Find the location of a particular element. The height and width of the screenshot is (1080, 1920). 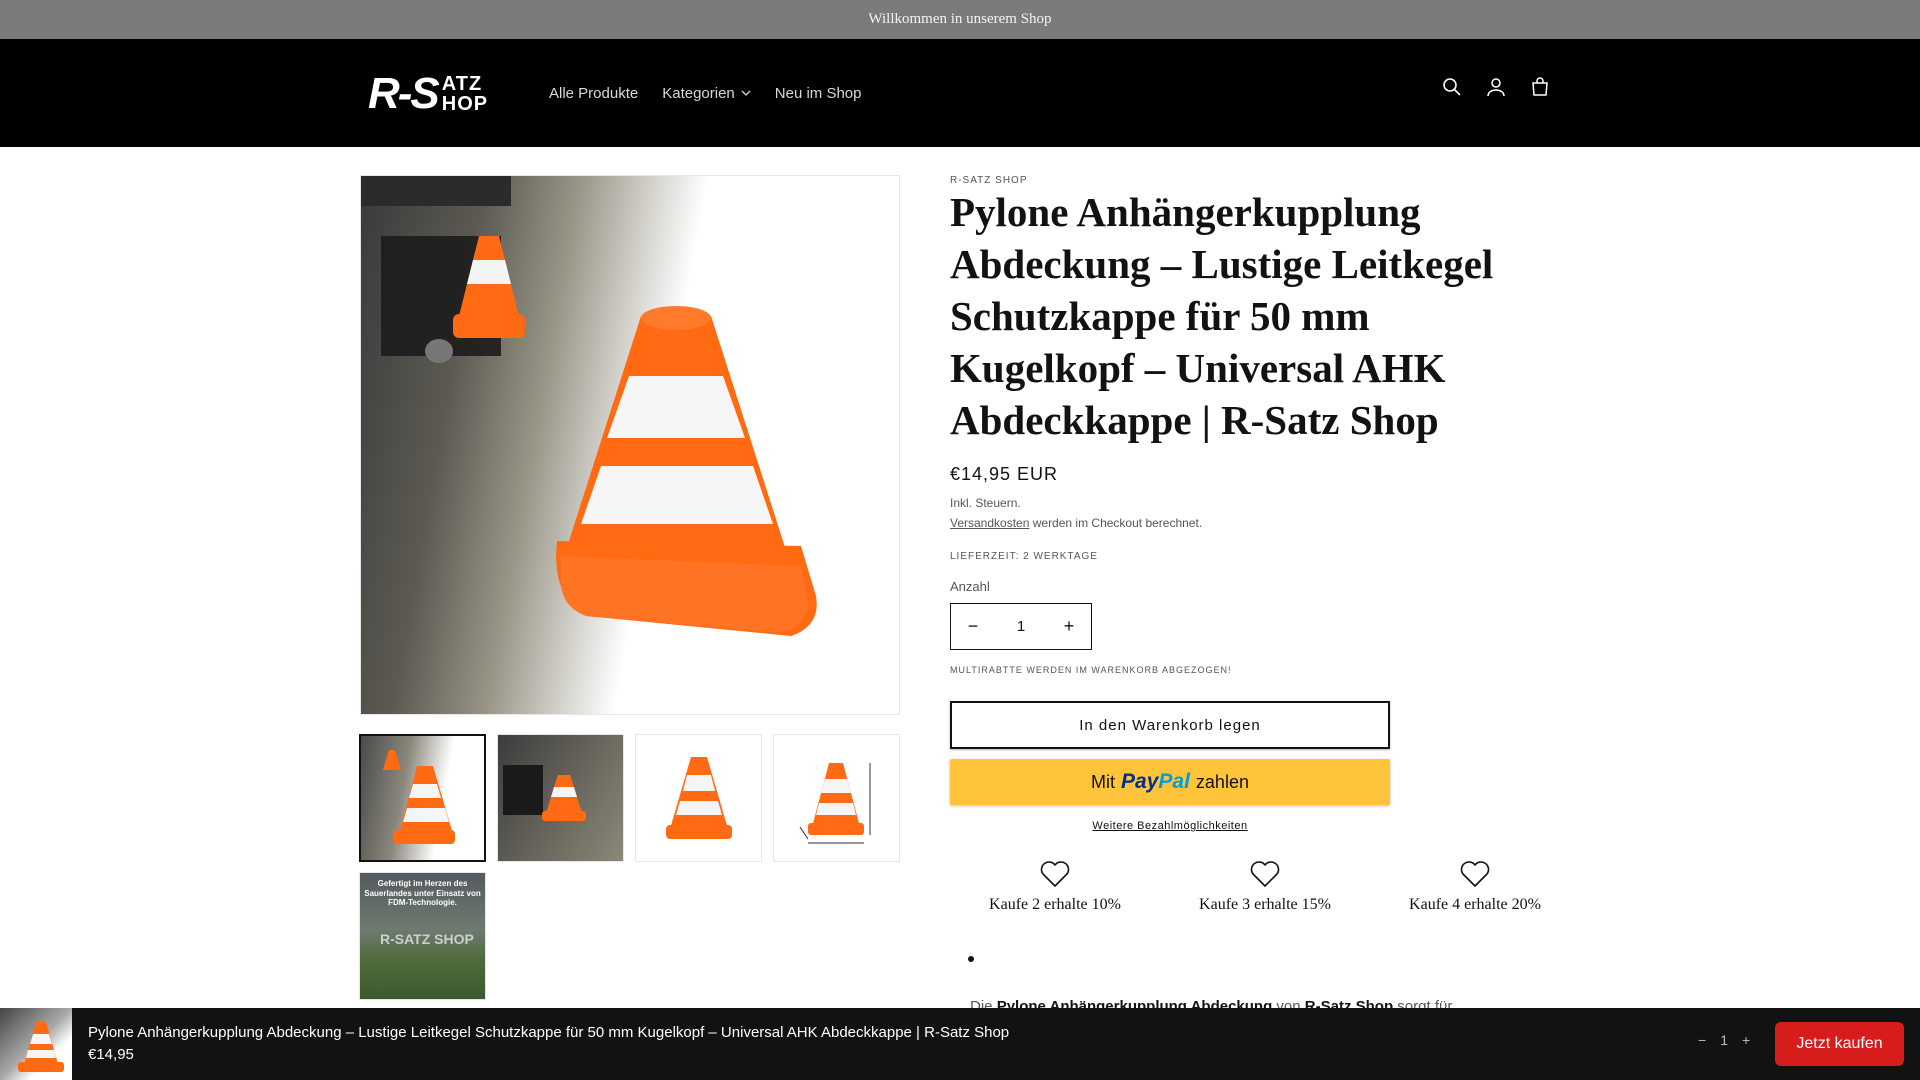

discount-text: Kaufe 2 erhalte 10% is located at coordinates (1055, 904).